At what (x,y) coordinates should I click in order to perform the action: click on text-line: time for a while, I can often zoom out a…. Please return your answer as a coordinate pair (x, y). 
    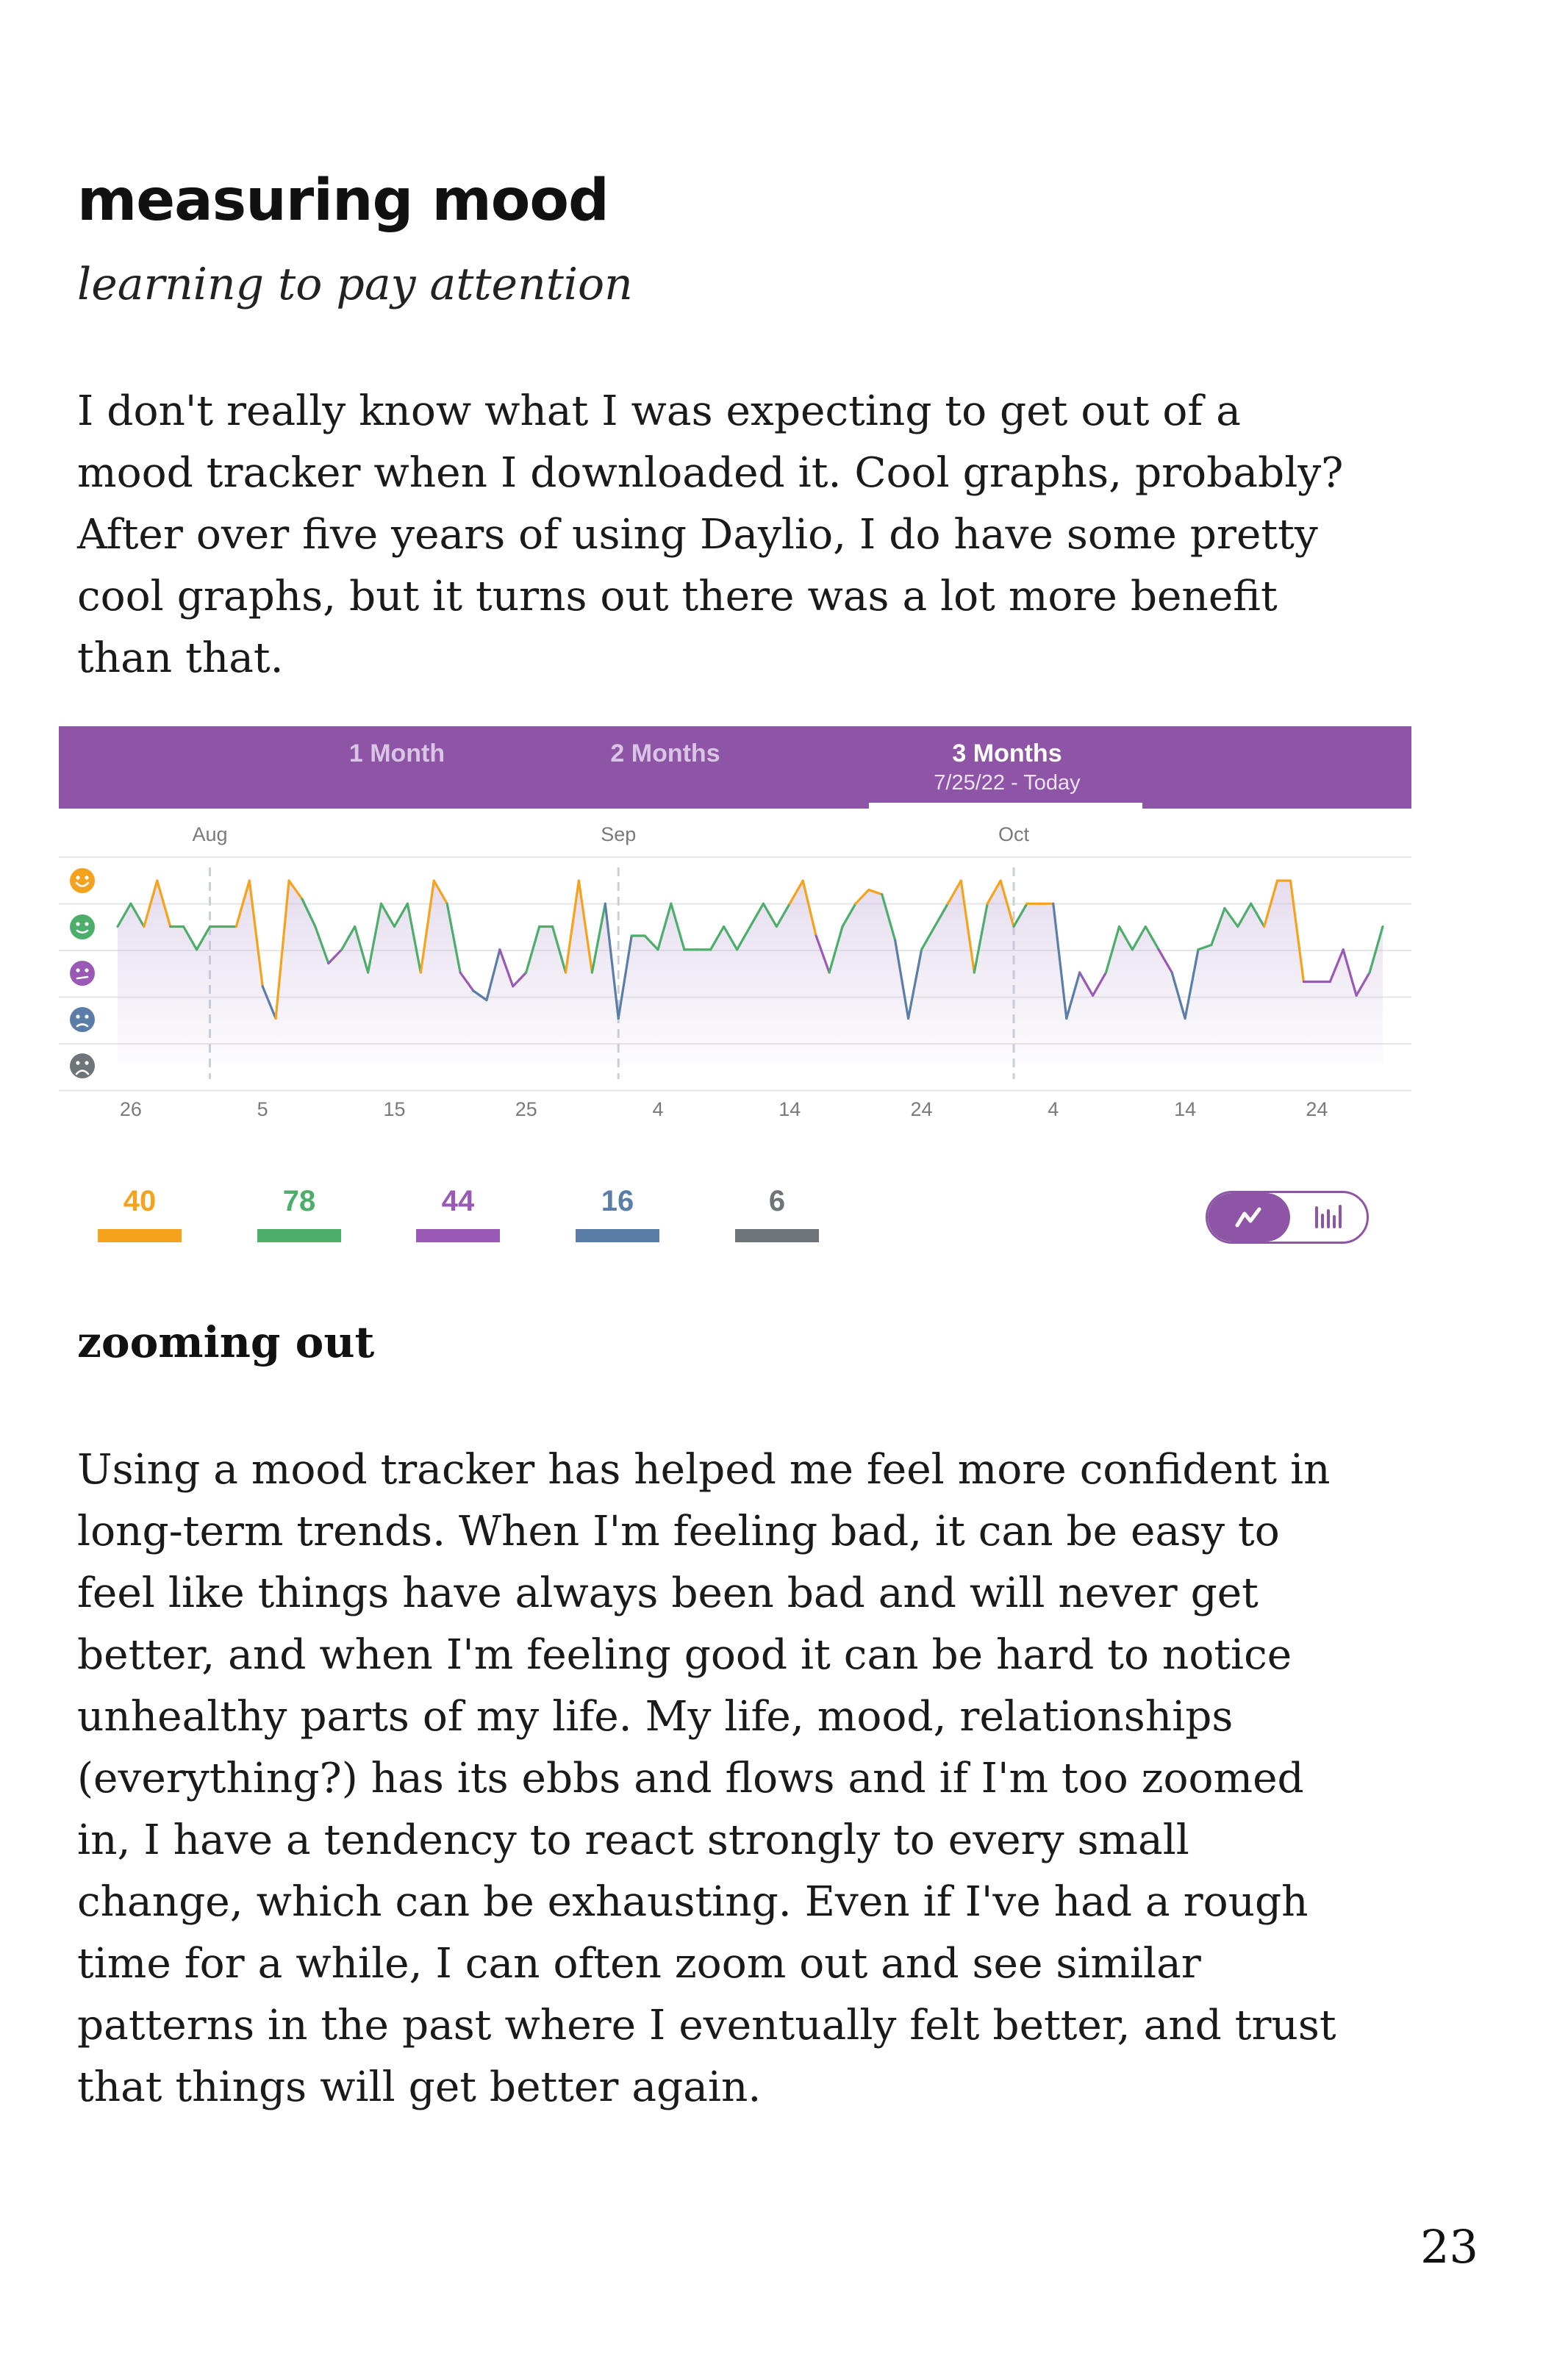
    Looking at the image, I should click on (639, 1964).